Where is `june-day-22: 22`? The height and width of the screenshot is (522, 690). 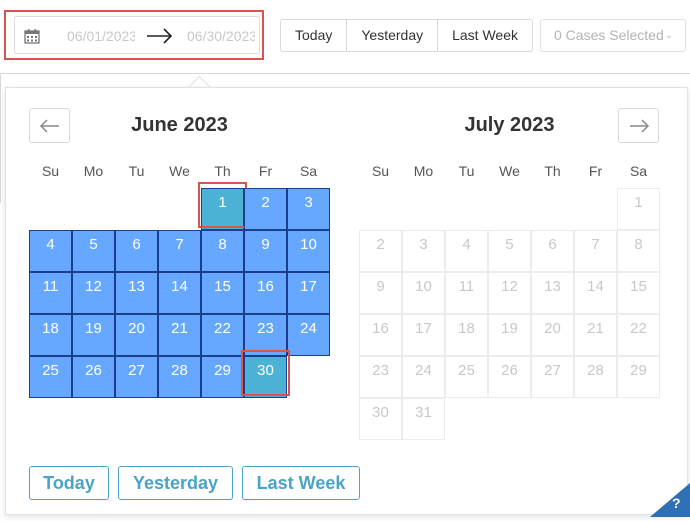 june-day-22: 22 is located at coordinates (222, 335).